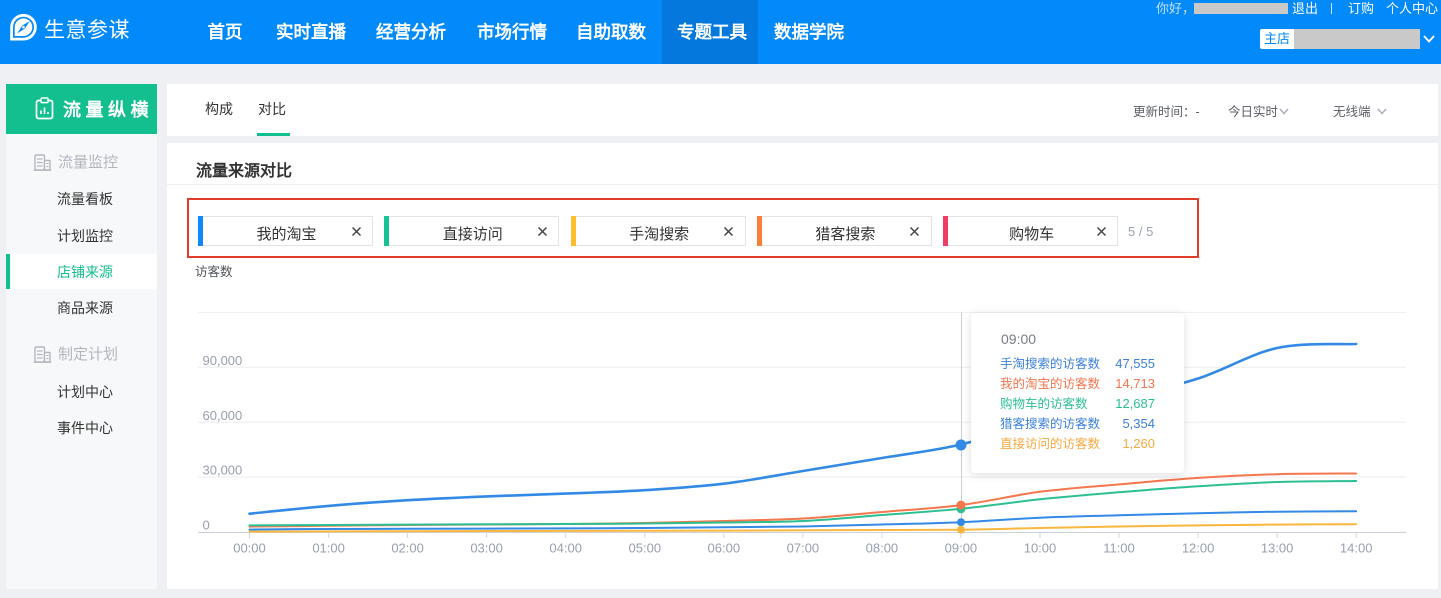 The width and height of the screenshot is (1441, 598). I want to click on svg-text: 13:00, so click(1277, 548).